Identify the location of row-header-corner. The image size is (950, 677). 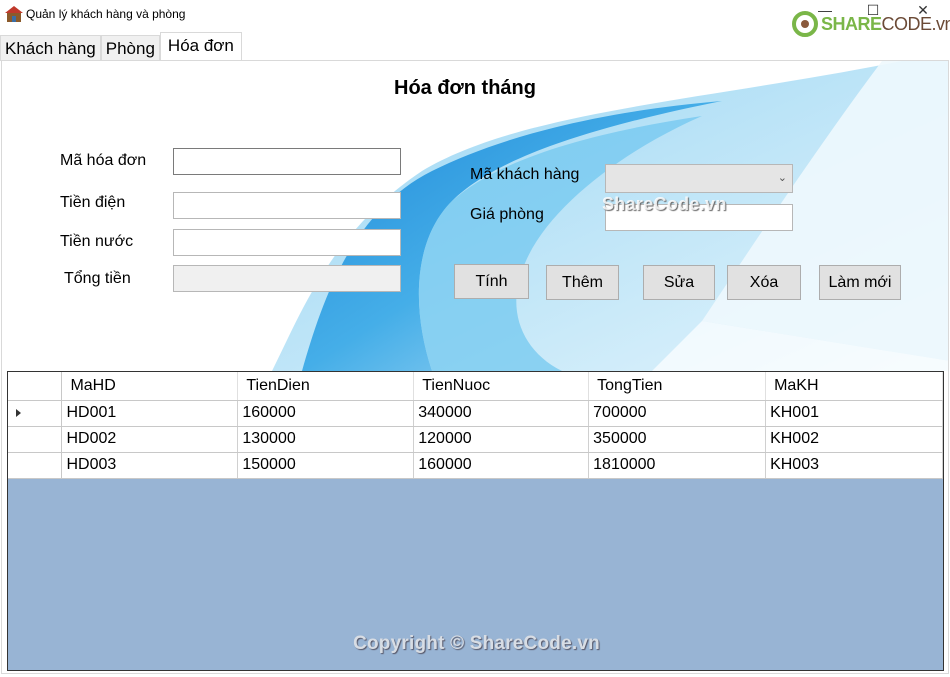
(35, 386).